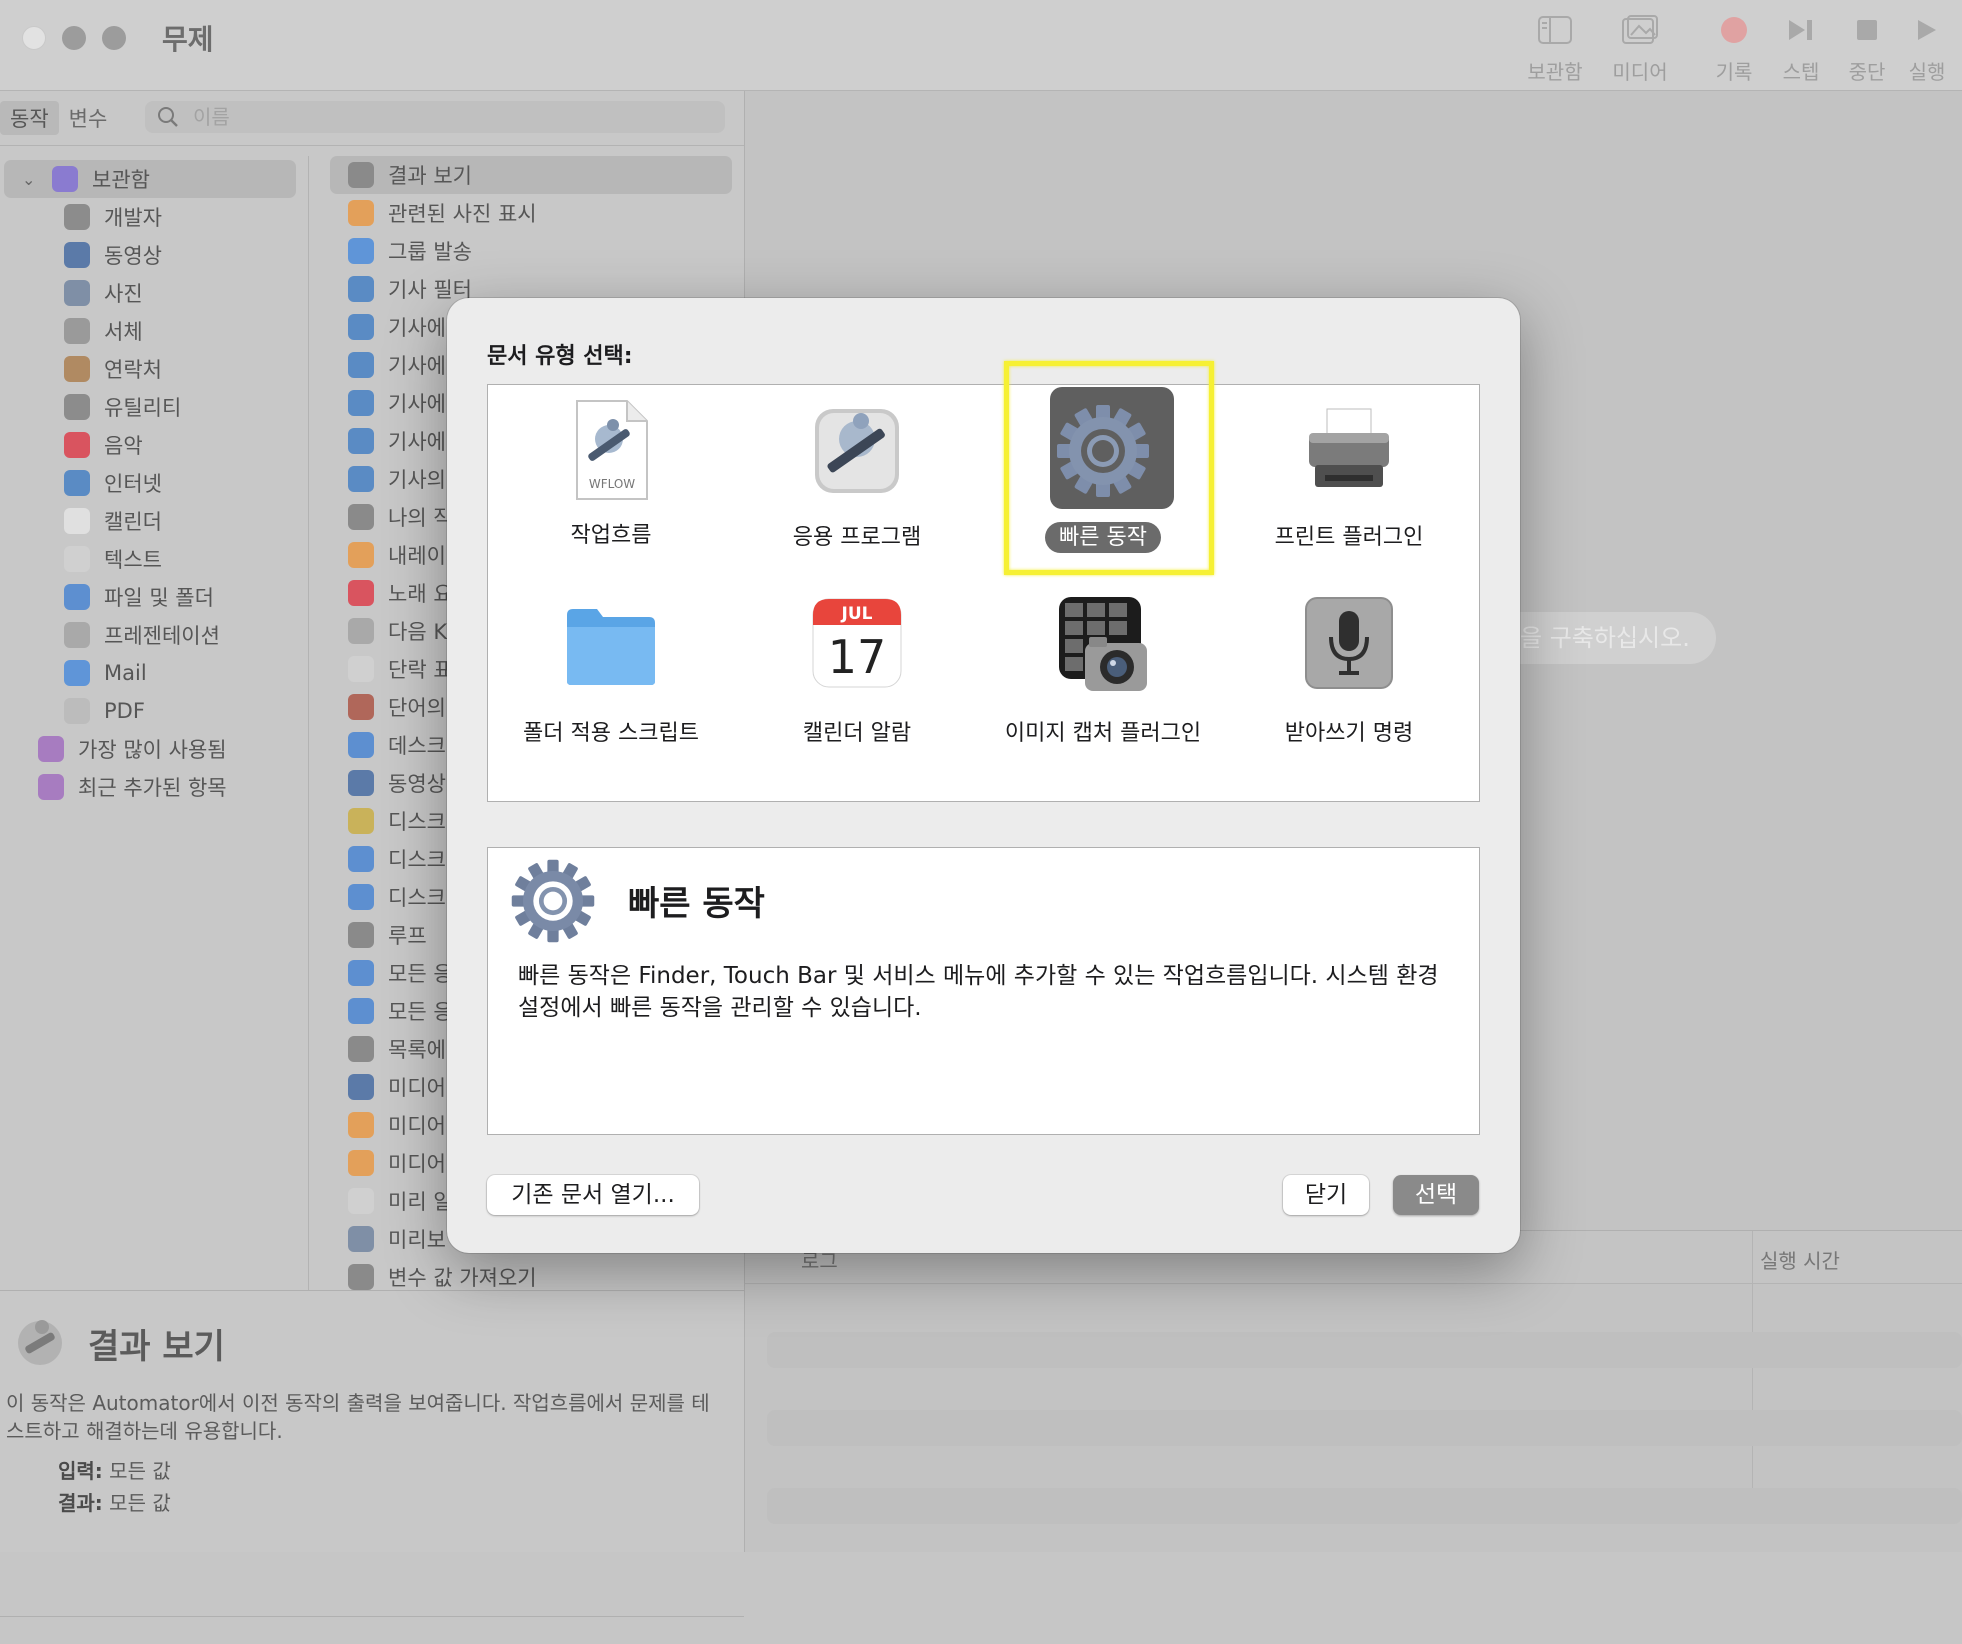 The width and height of the screenshot is (1962, 1644). Describe the element at coordinates (154, 255) in the screenshot. I see `library-item: 동영상` at that location.